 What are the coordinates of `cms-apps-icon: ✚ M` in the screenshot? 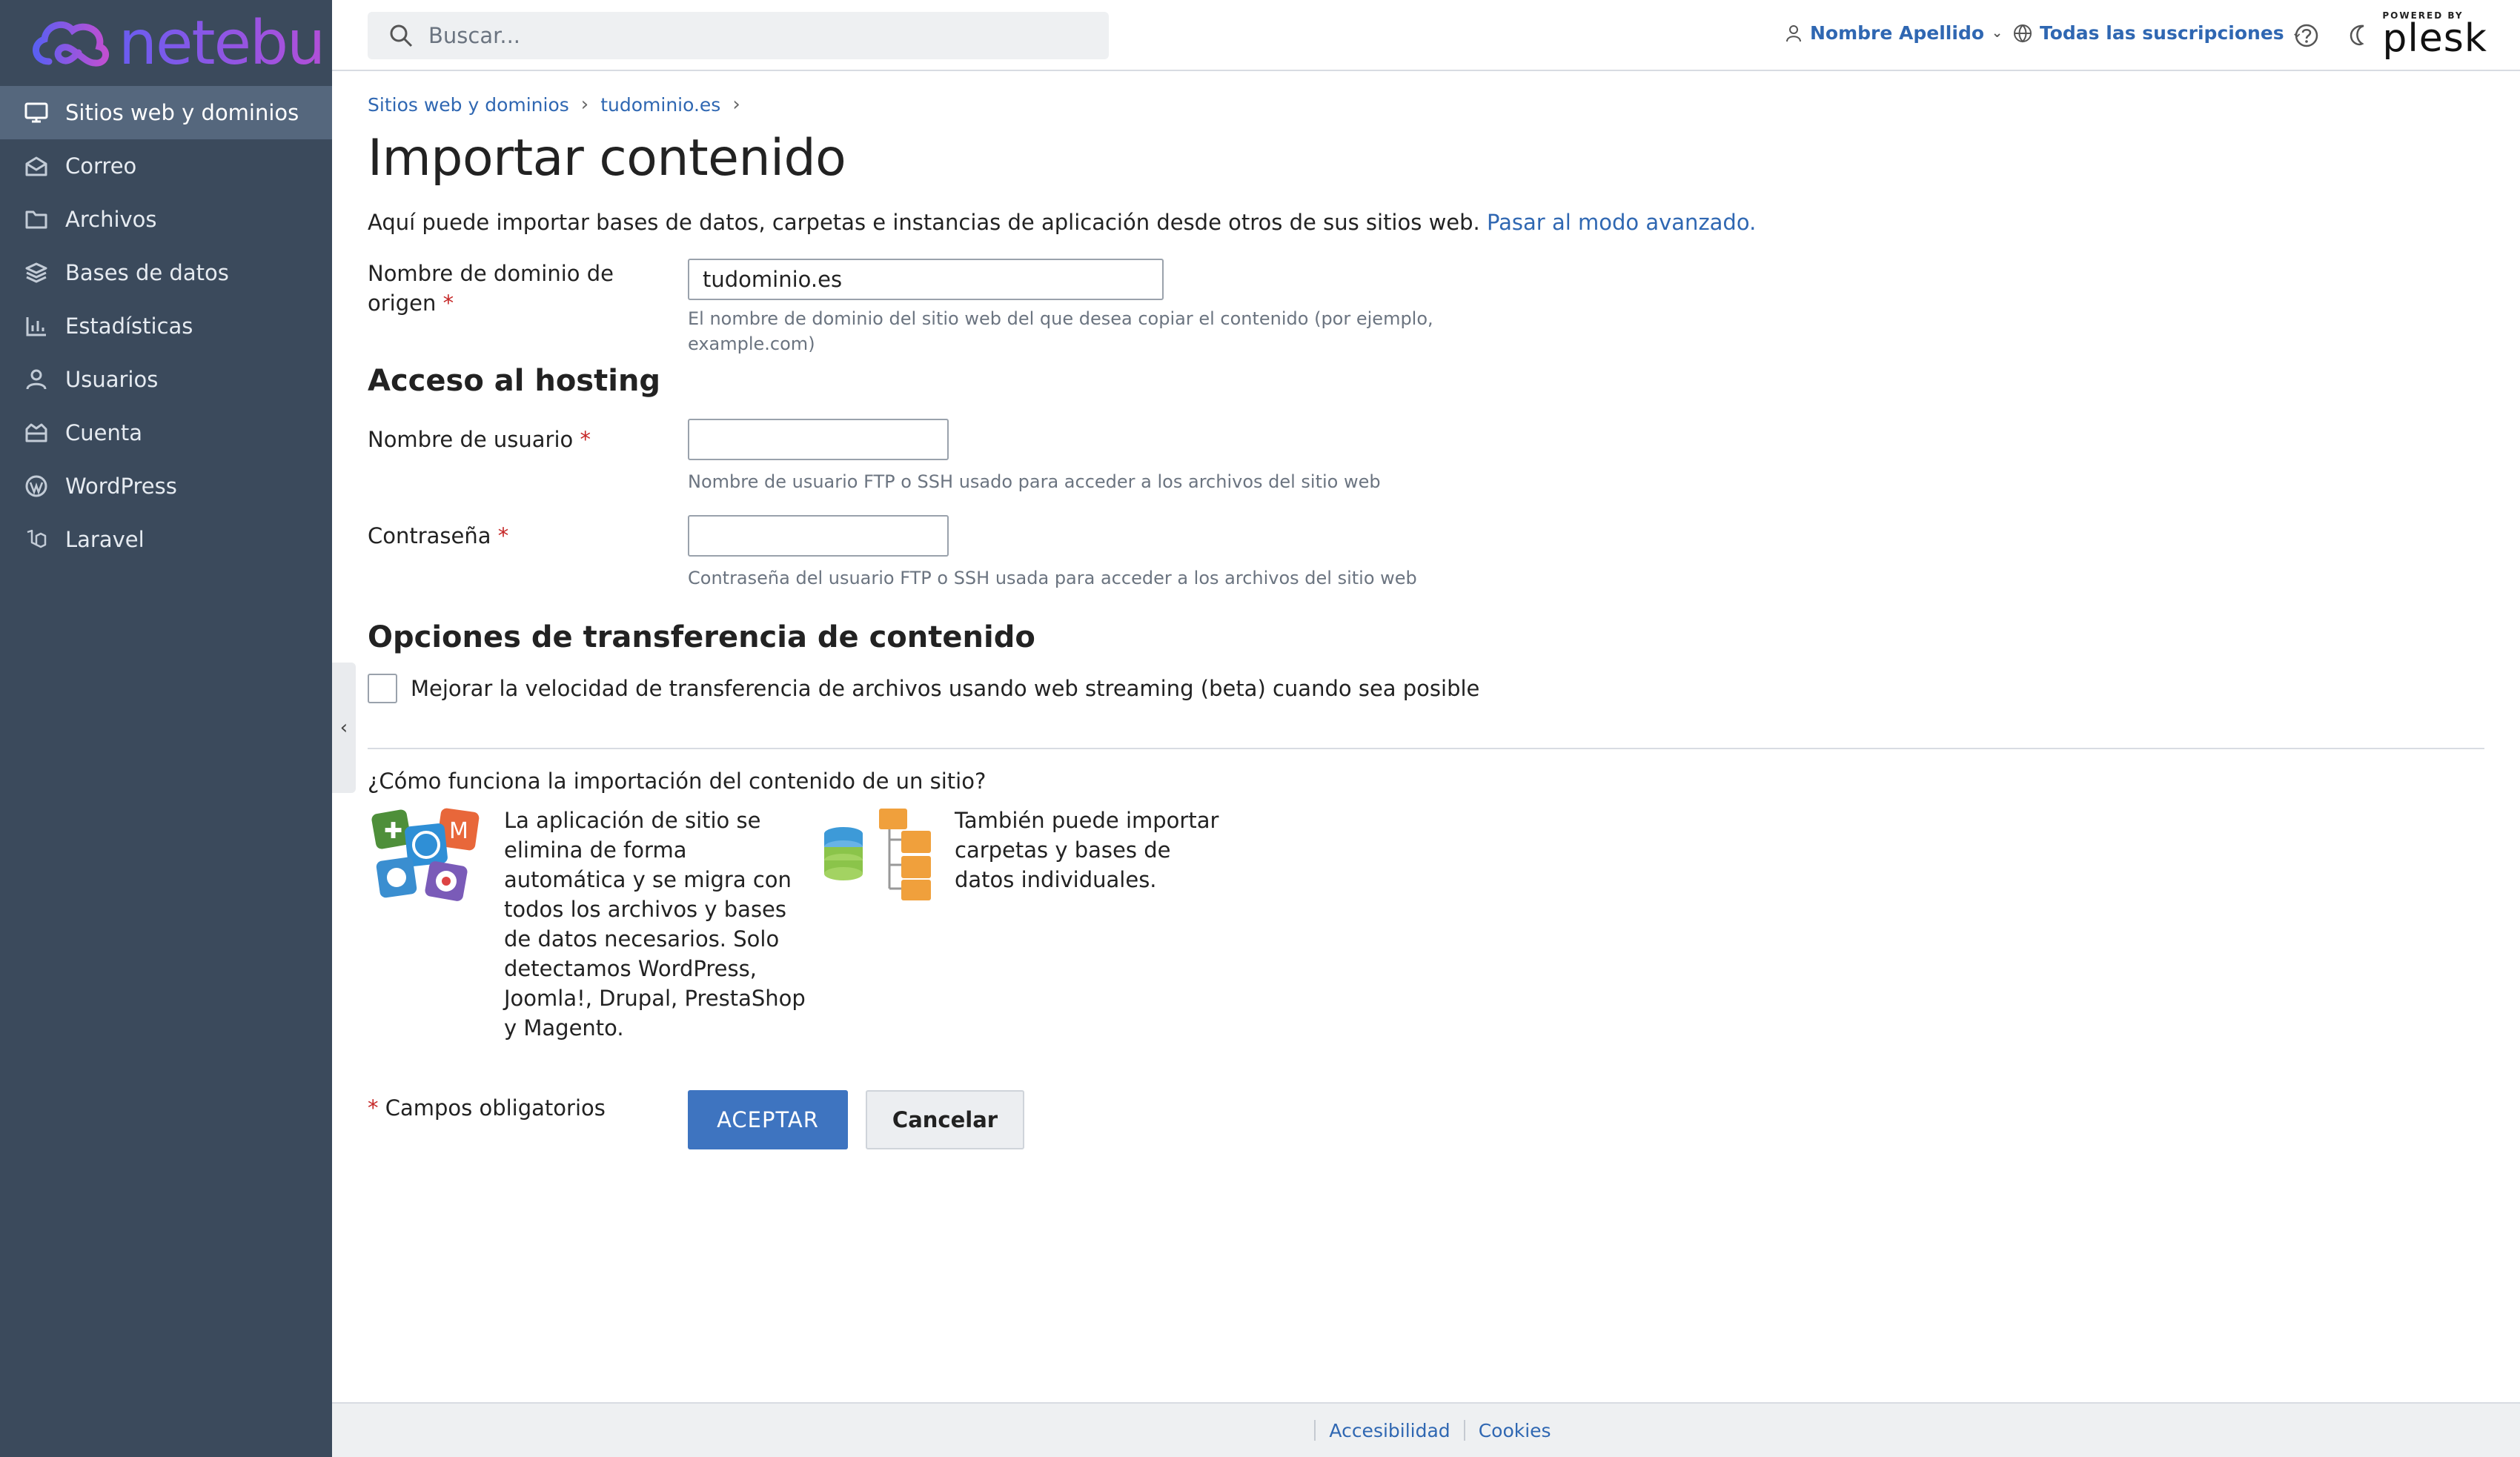 It's located at (426, 855).